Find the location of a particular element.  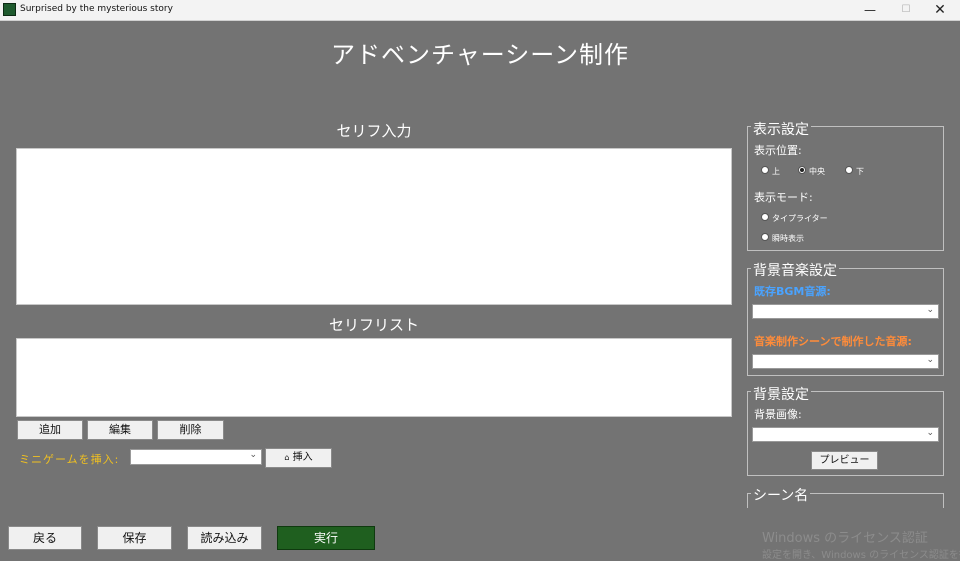

delete-button: 削除 is located at coordinates (190, 430).